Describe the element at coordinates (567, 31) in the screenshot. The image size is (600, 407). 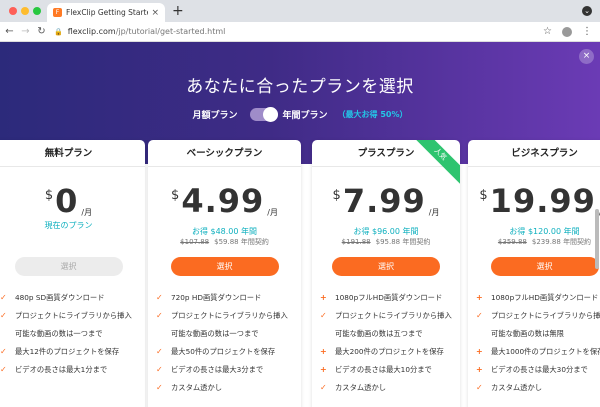
I see `profile-avatar` at that location.